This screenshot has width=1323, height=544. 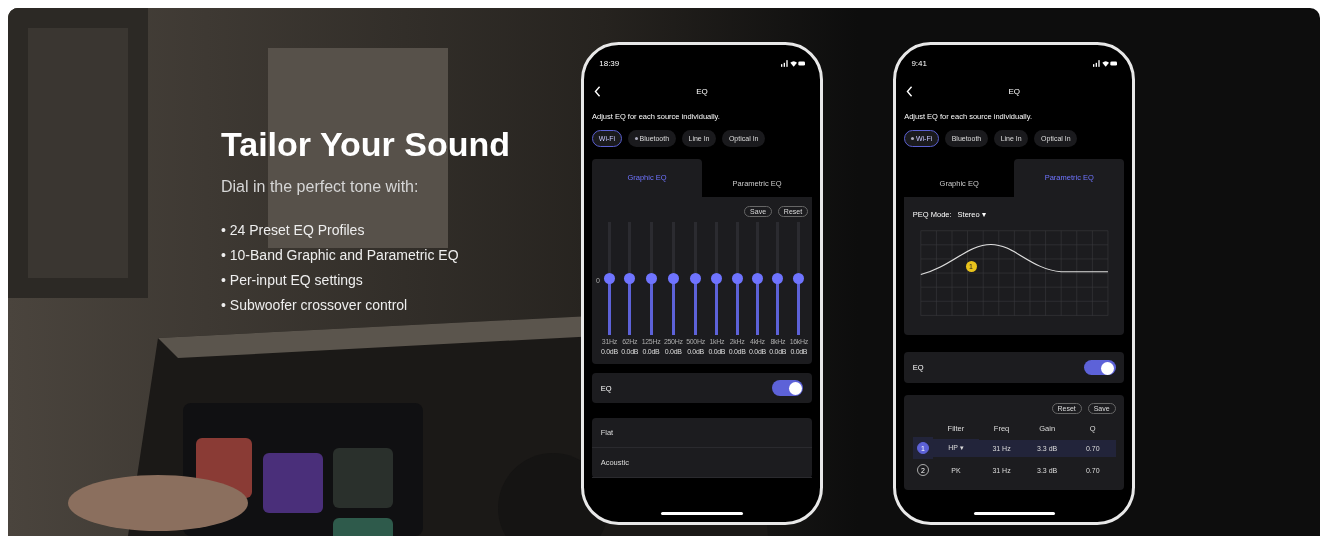 I want to click on feature-item: • 24 Preset EQ Profiles, so click(x=293, y=230).